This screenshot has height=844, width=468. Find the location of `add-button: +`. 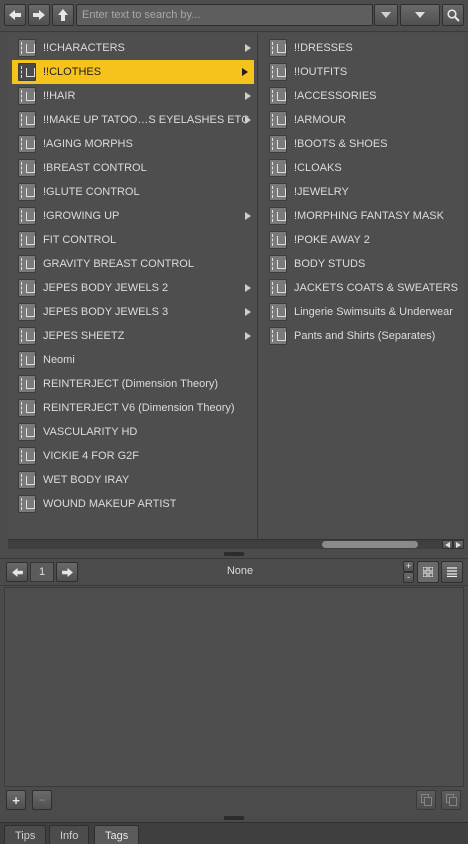

add-button: + is located at coordinates (16, 800).